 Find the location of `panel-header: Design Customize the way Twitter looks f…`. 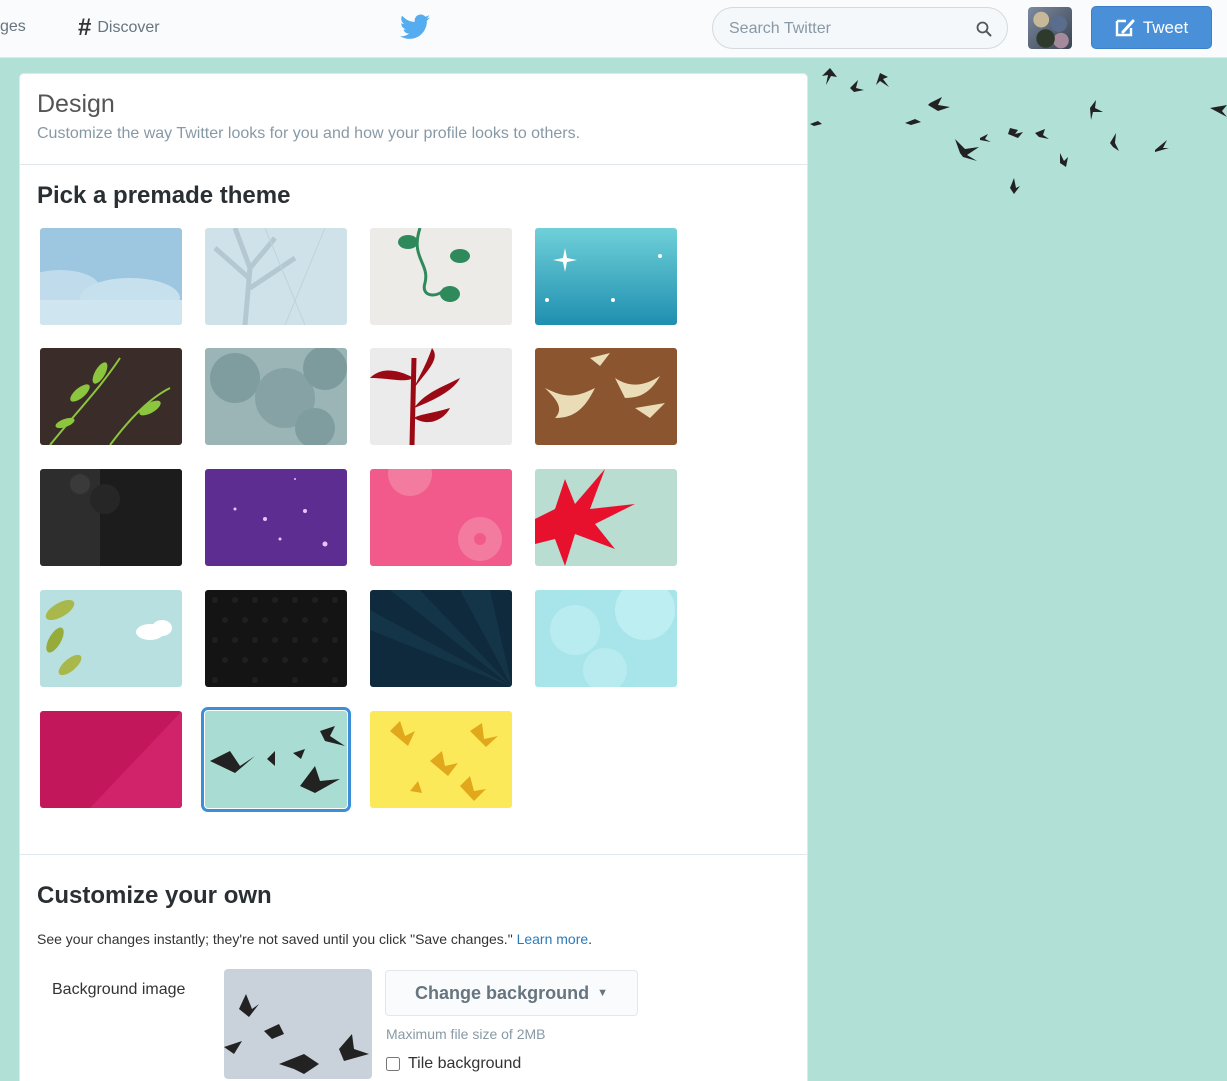

panel-header: Design Customize the way Twitter looks f… is located at coordinates (413, 119).